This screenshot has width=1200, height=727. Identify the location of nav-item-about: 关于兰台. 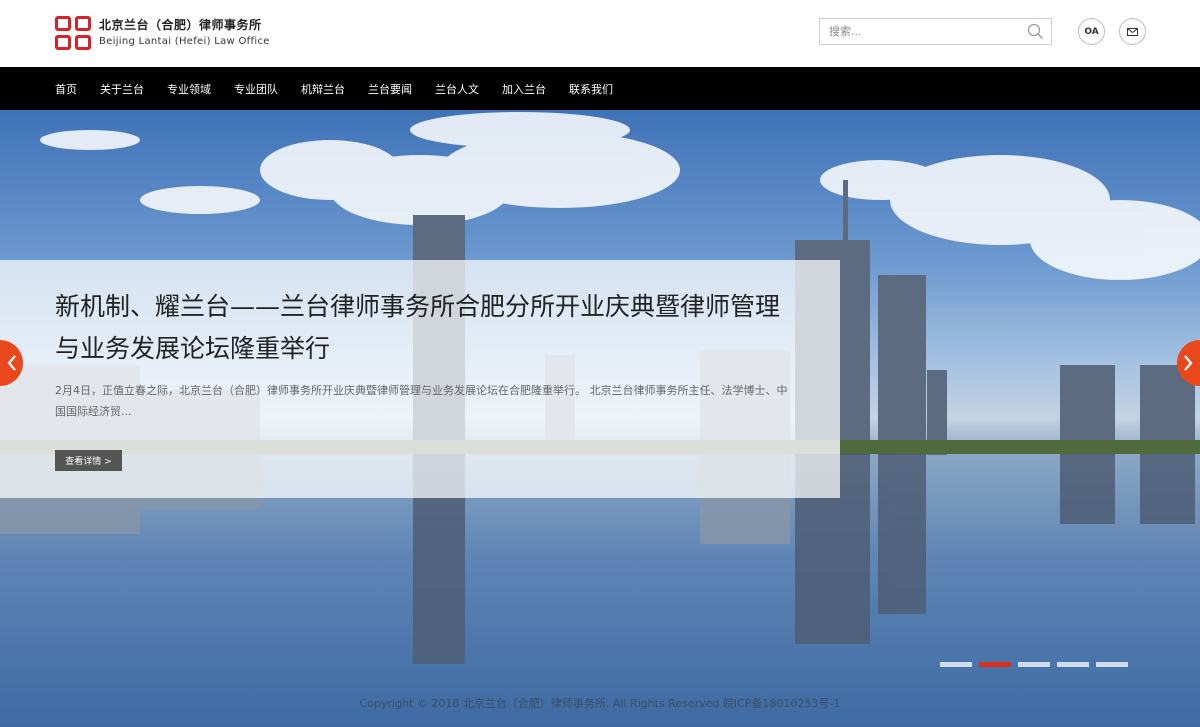
(122, 89).